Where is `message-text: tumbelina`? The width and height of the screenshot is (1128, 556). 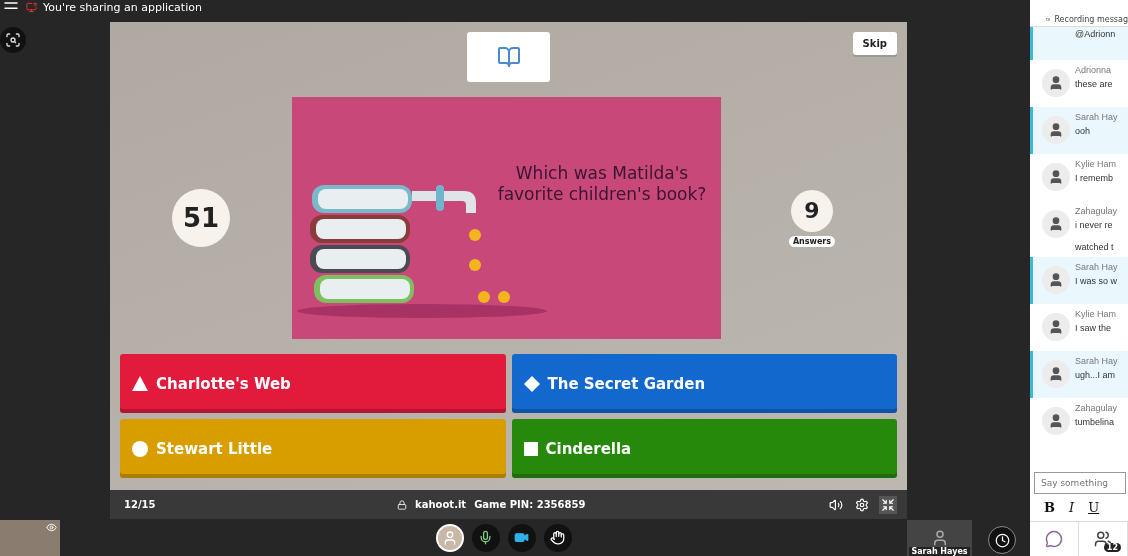 message-text: tumbelina is located at coordinates (1095, 422).